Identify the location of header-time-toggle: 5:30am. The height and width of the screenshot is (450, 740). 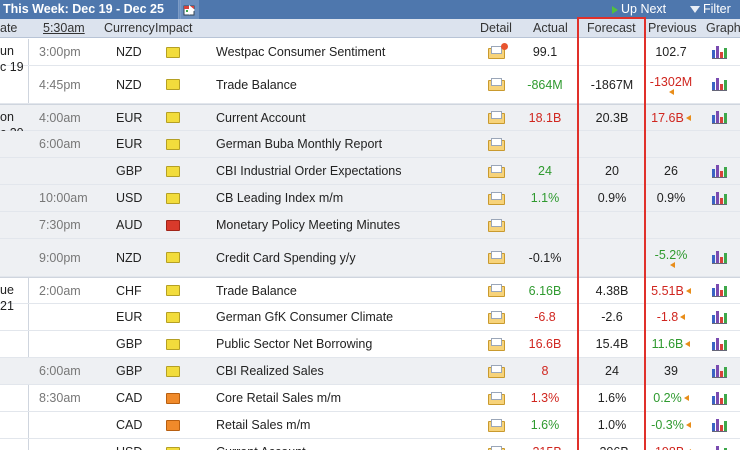
(64, 28).